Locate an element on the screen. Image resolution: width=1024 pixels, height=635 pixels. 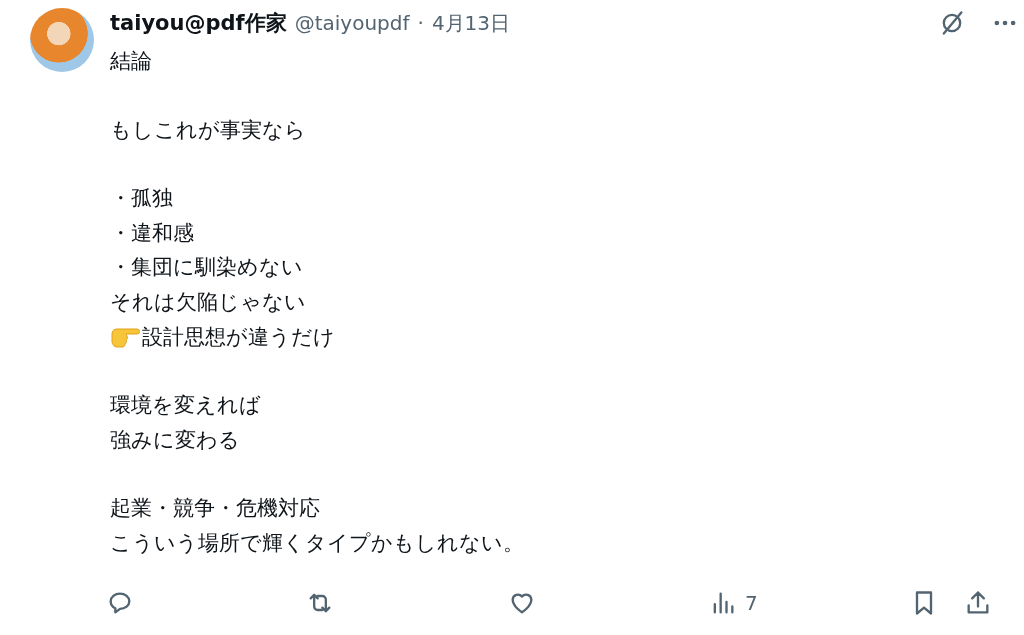
more-icon is located at coordinates (1005, 23).